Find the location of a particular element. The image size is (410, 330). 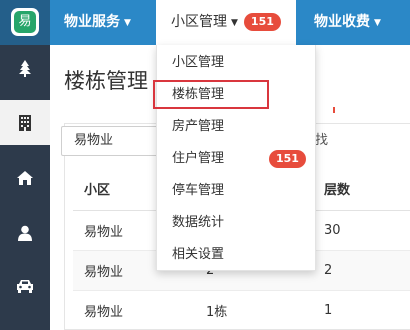

column-header-floors: 层数 is located at coordinates (361, 189).